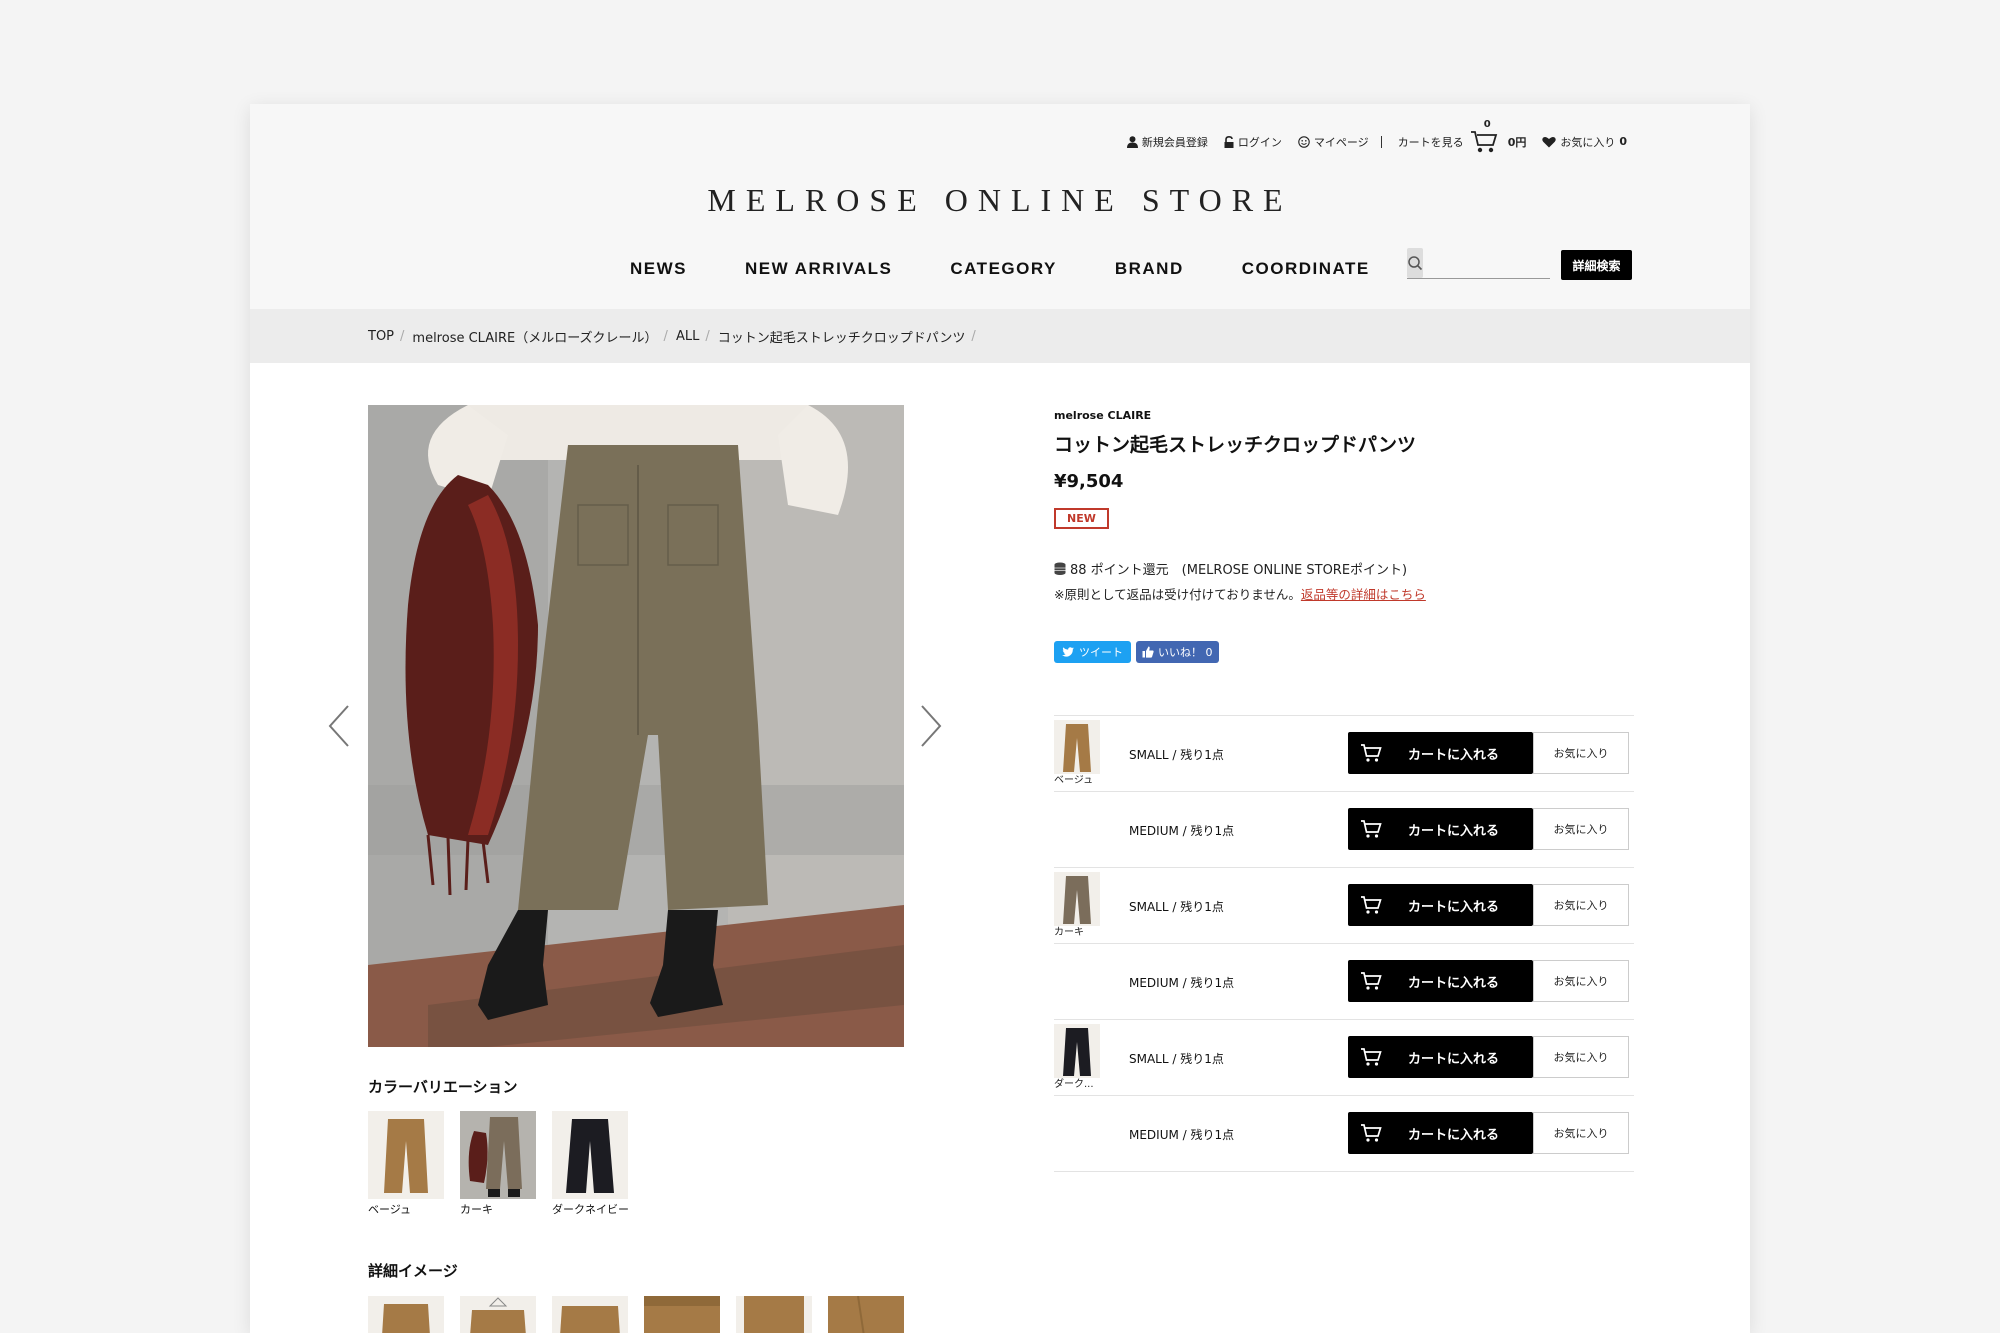 The image size is (2000, 1333). Describe the element at coordinates (1177, 652) in the screenshot. I see `facebook-like-button: いいね！ 0` at that location.